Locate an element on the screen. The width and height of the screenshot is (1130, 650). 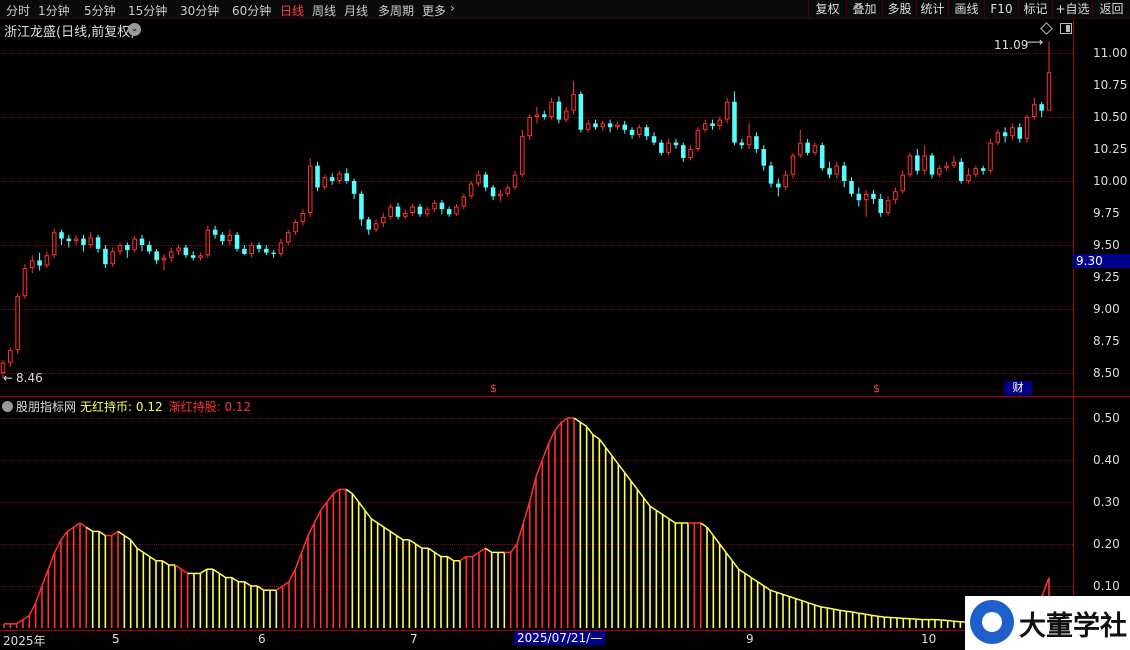
indicator-name: 股朋指标网 is located at coordinates (46, 407).